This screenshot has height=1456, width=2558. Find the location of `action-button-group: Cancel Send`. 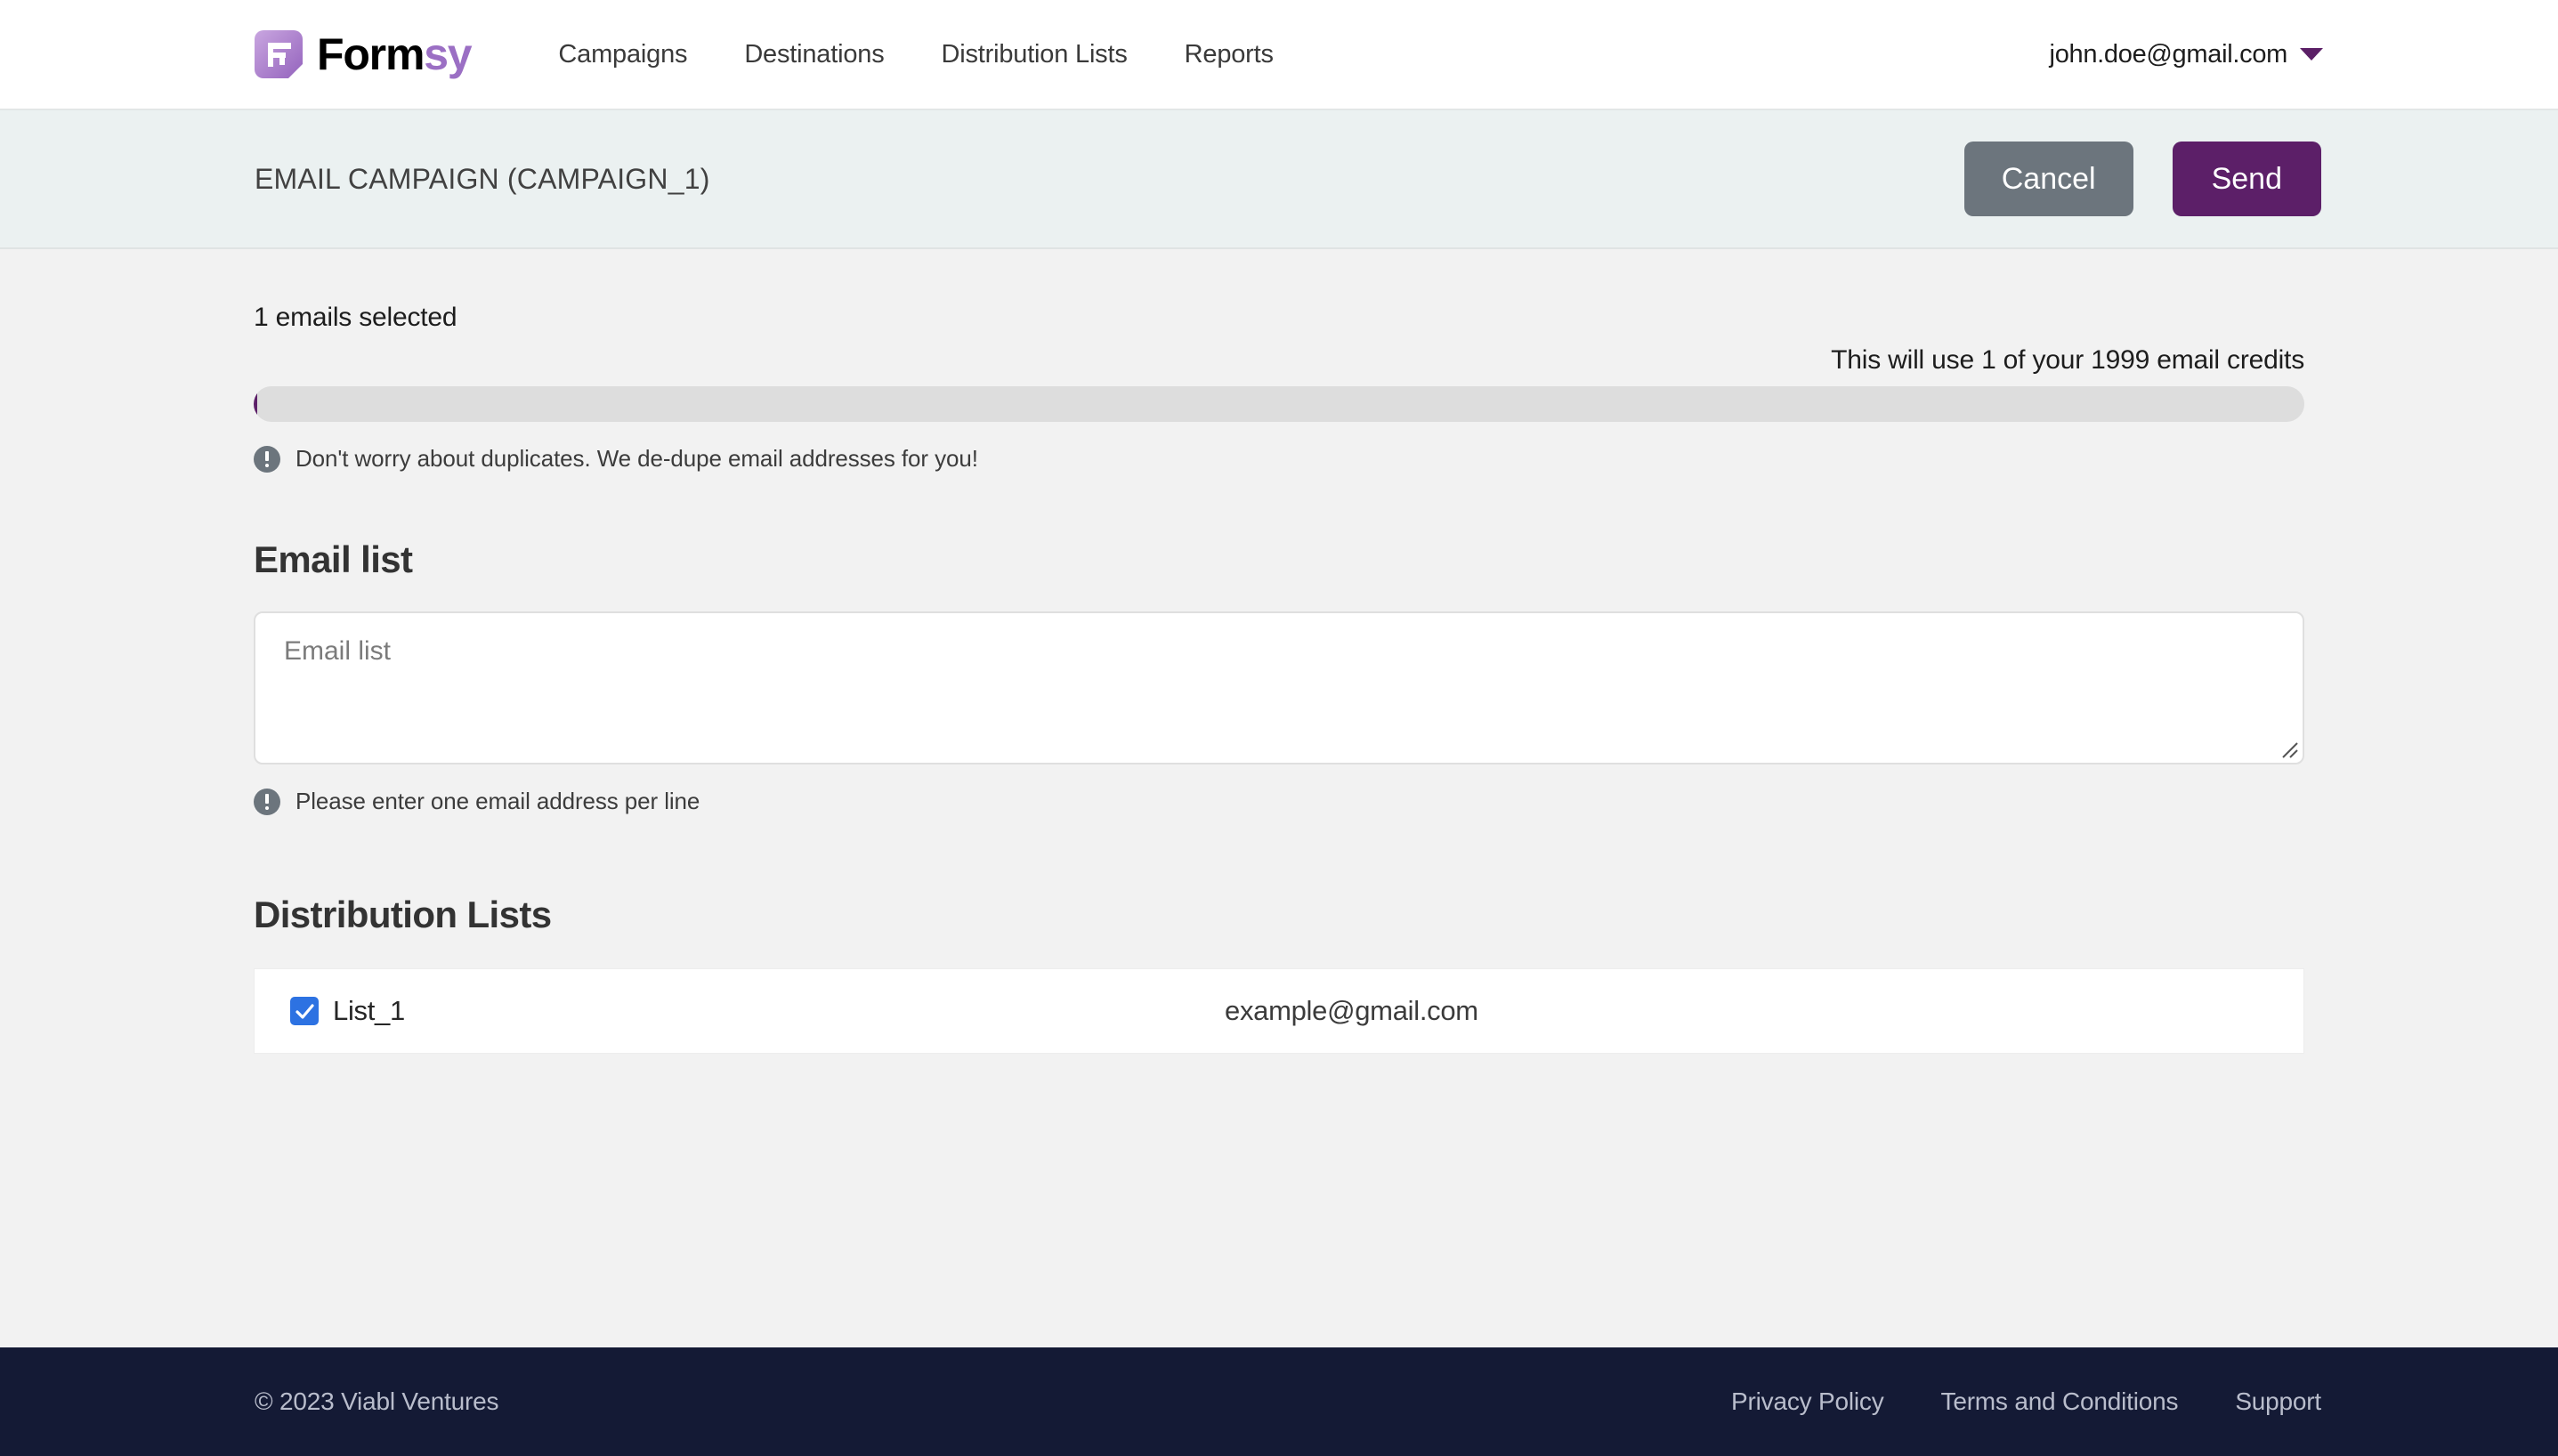

action-button-group: Cancel Send is located at coordinates (2142, 179).